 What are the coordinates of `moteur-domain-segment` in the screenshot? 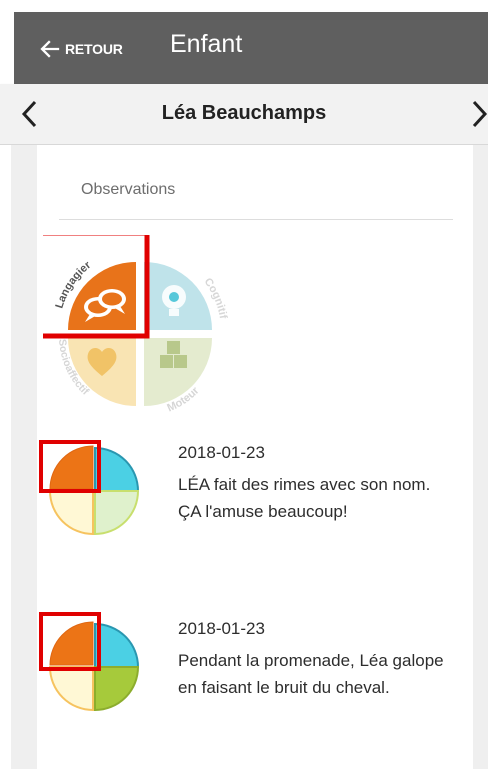 It's located at (178, 372).